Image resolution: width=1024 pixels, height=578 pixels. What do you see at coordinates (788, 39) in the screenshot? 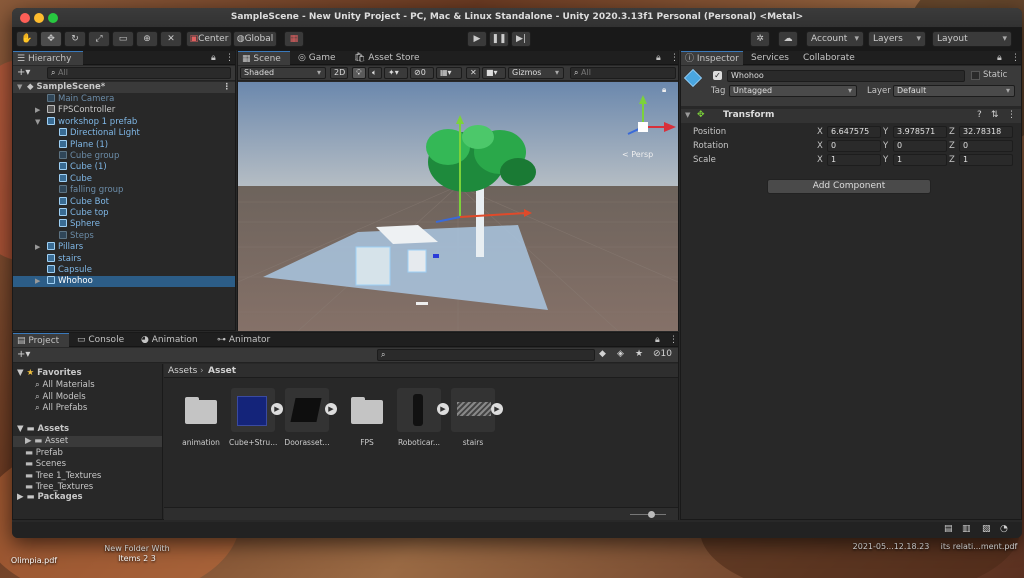
I see `cloud-icon: ☁` at bounding box center [788, 39].